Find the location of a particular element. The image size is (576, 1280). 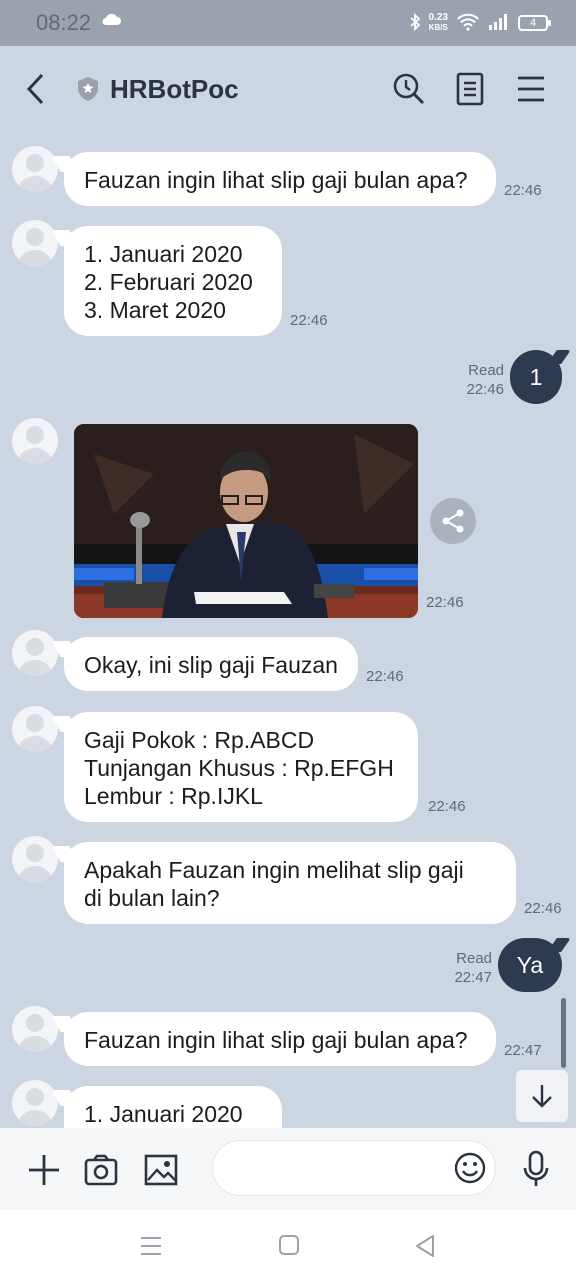

system-nav-bar is located at coordinates (288, 1245).